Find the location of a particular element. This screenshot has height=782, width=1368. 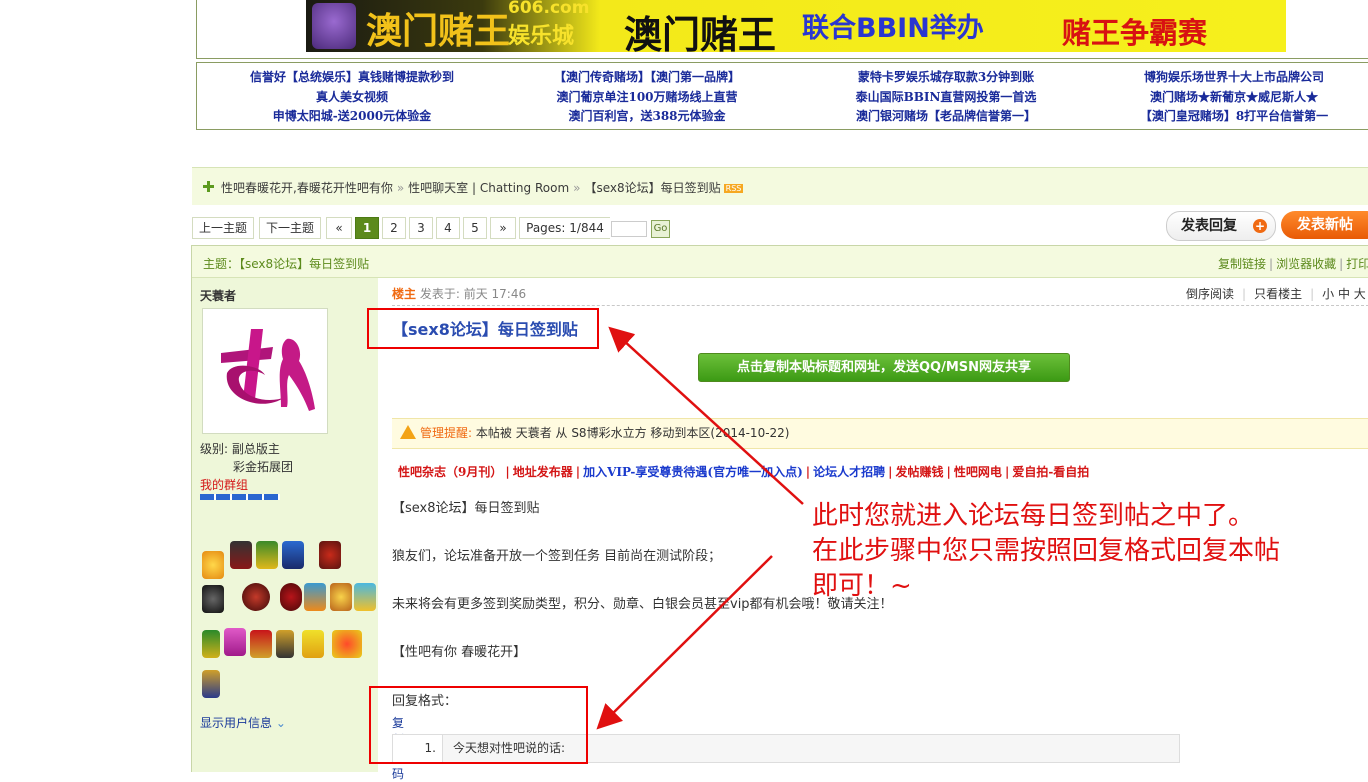

annotation-arrows is located at coordinates (700, 528).